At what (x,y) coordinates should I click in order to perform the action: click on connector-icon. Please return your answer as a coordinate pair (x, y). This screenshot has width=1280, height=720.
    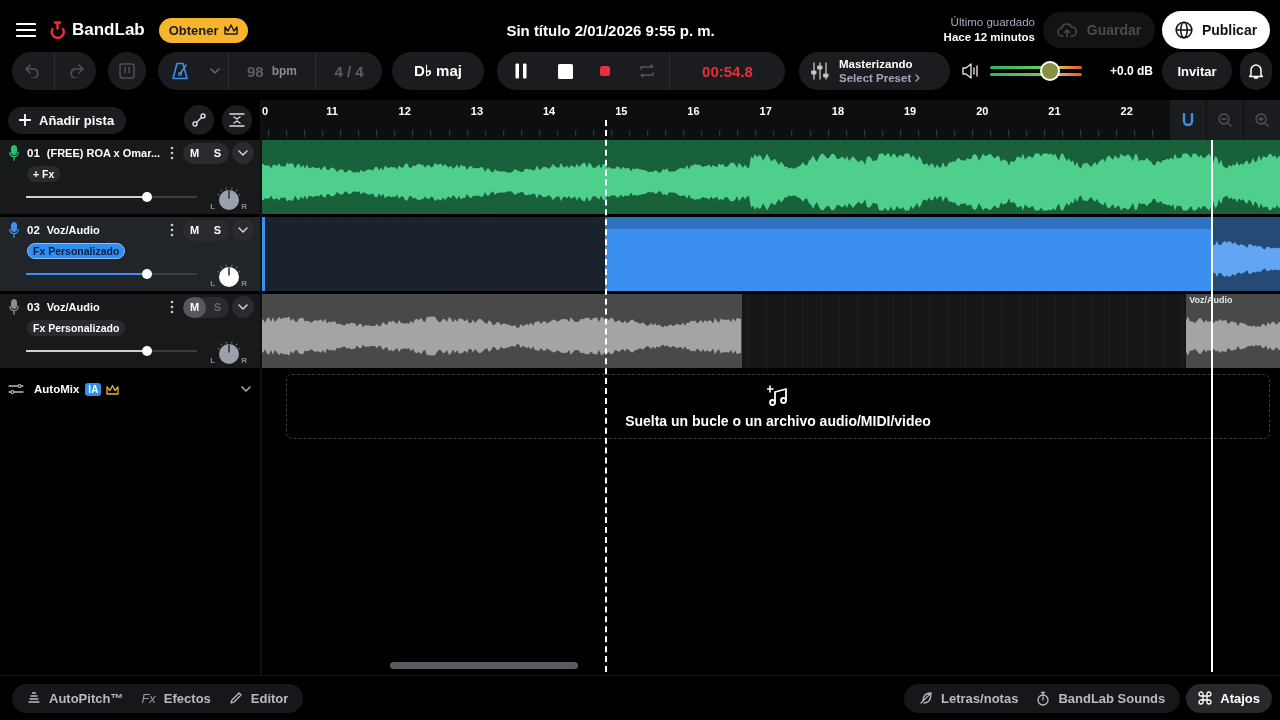
    Looking at the image, I should click on (199, 120).